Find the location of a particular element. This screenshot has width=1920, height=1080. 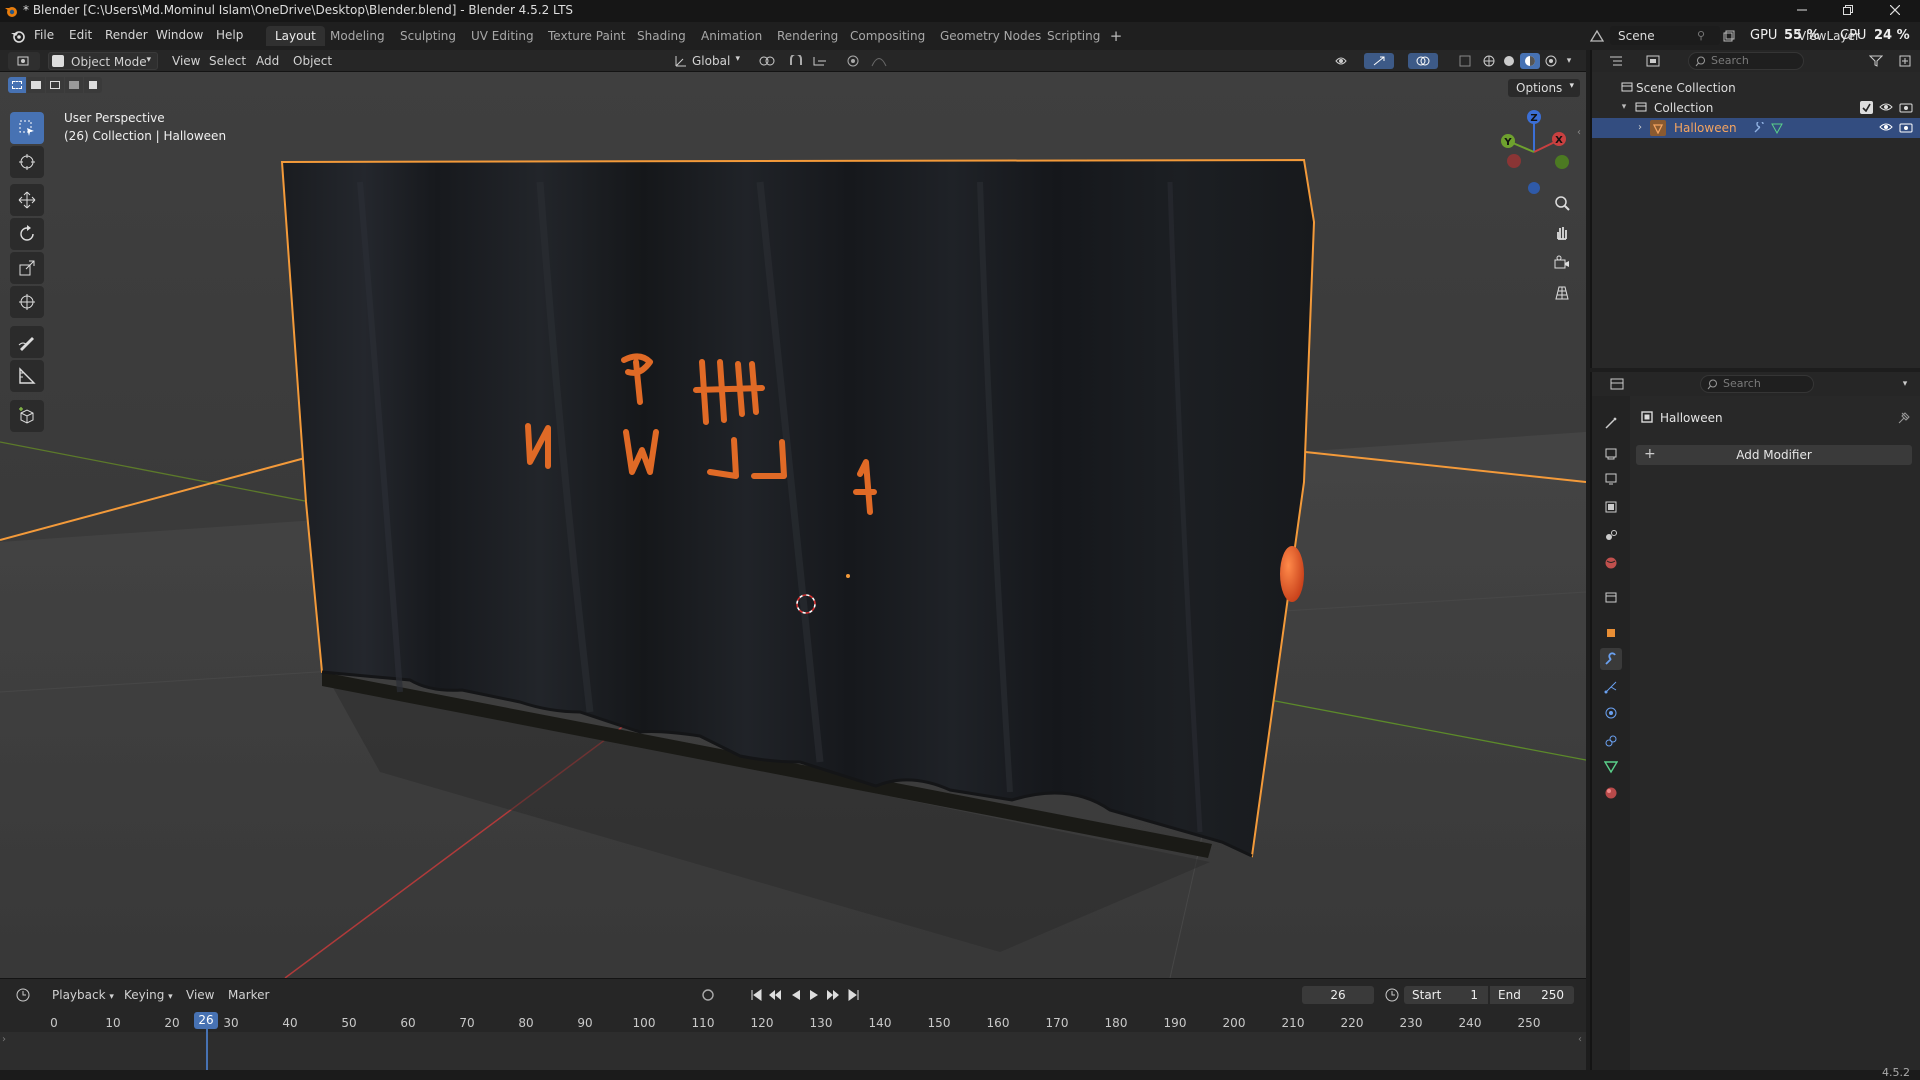

menu-view: View is located at coordinates (186, 61).